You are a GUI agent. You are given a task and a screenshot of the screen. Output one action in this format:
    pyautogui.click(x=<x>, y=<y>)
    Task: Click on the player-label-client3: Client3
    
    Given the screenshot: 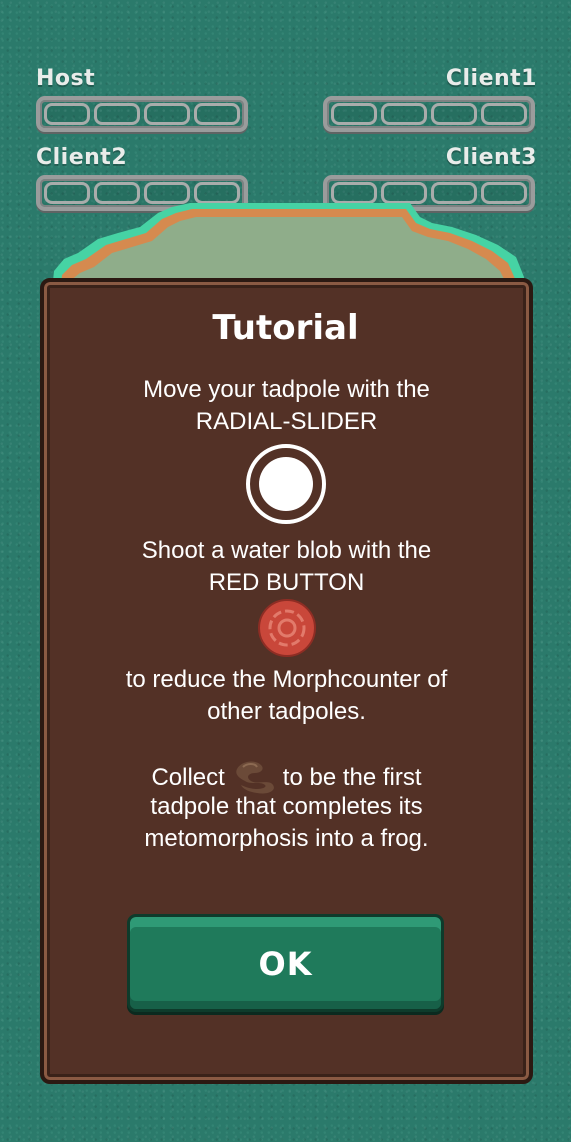 What is the action you would take?
    pyautogui.click(x=491, y=157)
    